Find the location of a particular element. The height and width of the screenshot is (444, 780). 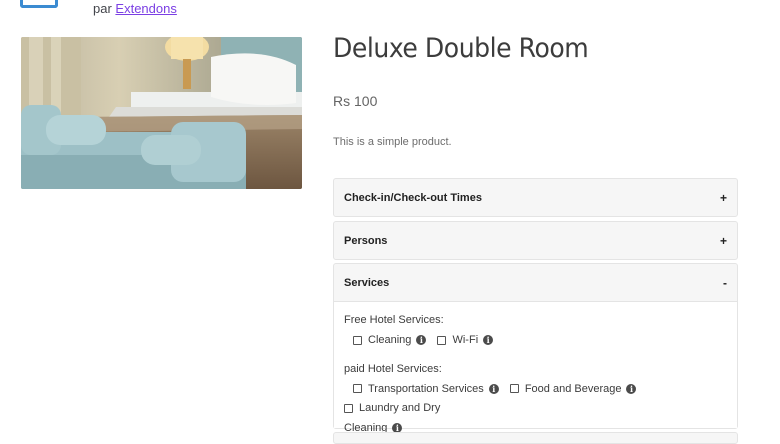

option-label: Transportation Services is located at coordinates (426, 388).